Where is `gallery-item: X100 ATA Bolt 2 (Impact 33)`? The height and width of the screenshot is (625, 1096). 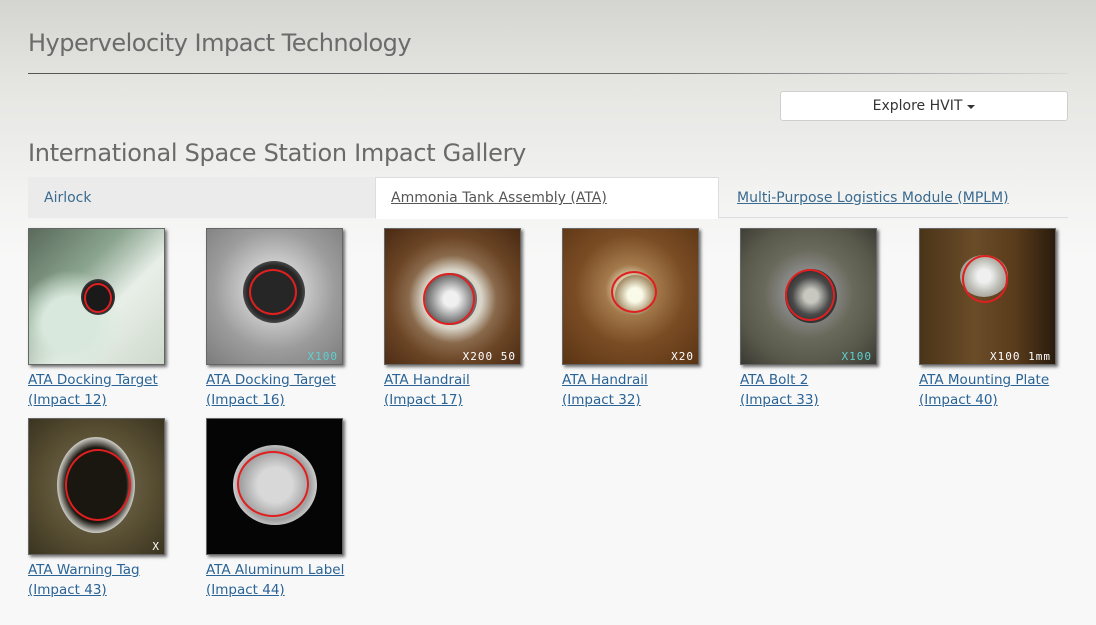 gallery-item: X100 ATA Bolt 2 (Impact 33) is located at coordinates (820, 319).